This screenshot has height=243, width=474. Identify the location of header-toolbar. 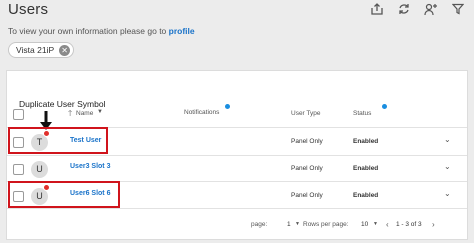
(417, 9).